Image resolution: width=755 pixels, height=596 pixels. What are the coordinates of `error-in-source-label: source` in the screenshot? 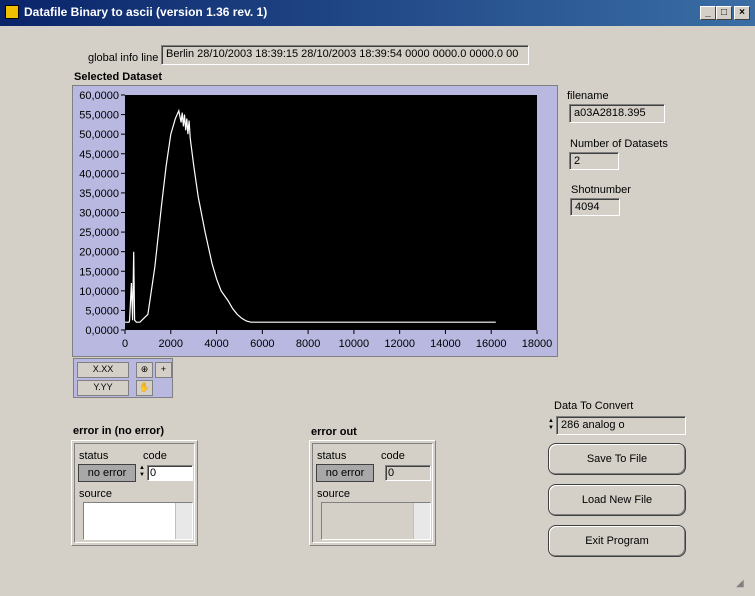 It's located at (96, 494).